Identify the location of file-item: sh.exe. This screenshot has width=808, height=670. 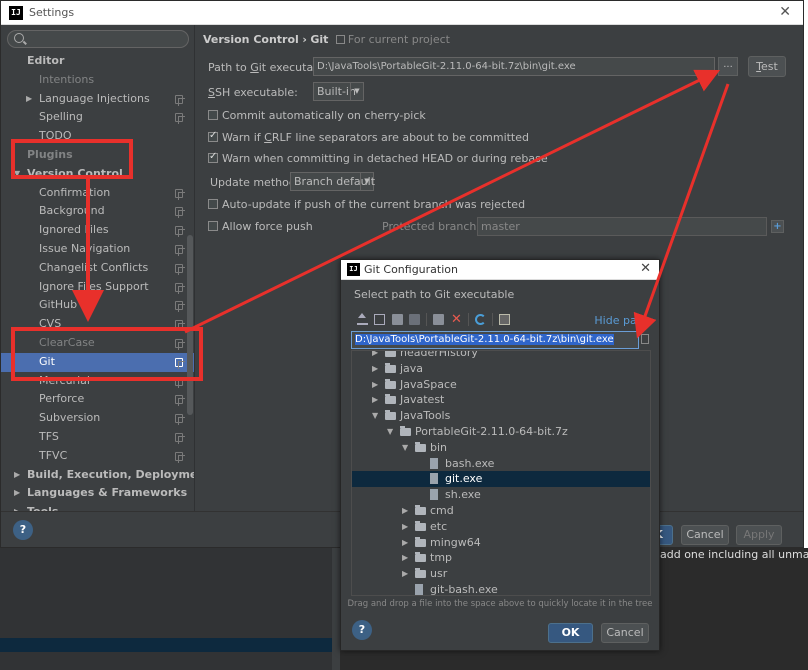
(501, 495).